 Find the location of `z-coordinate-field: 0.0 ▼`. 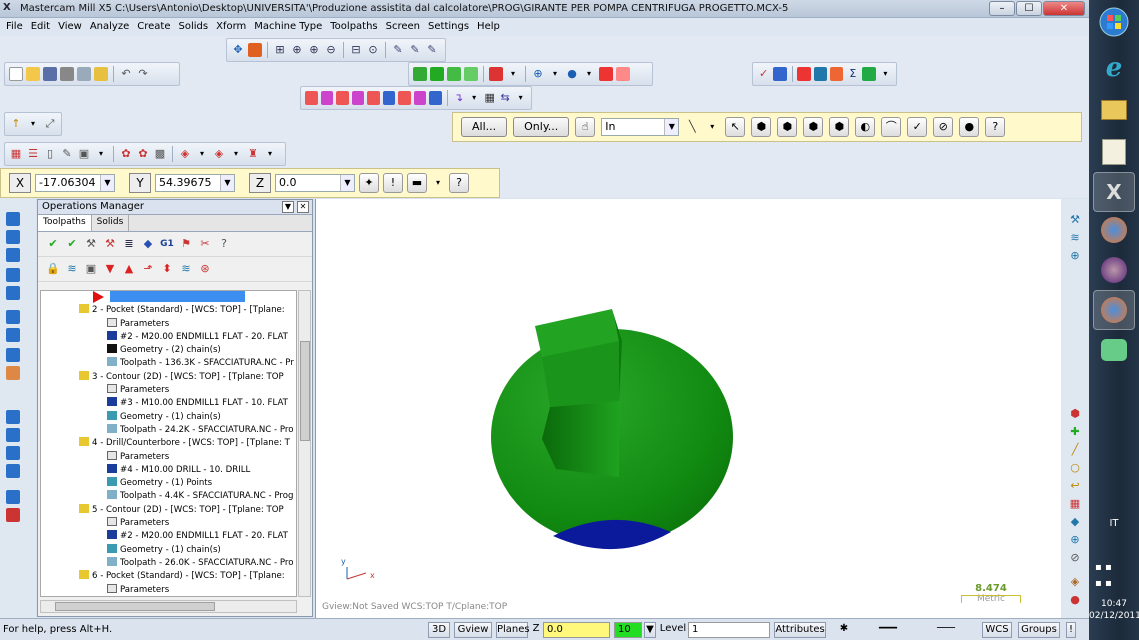

z-coordinate-field: 0.0 ▼ is located at coordinates (315, 183).